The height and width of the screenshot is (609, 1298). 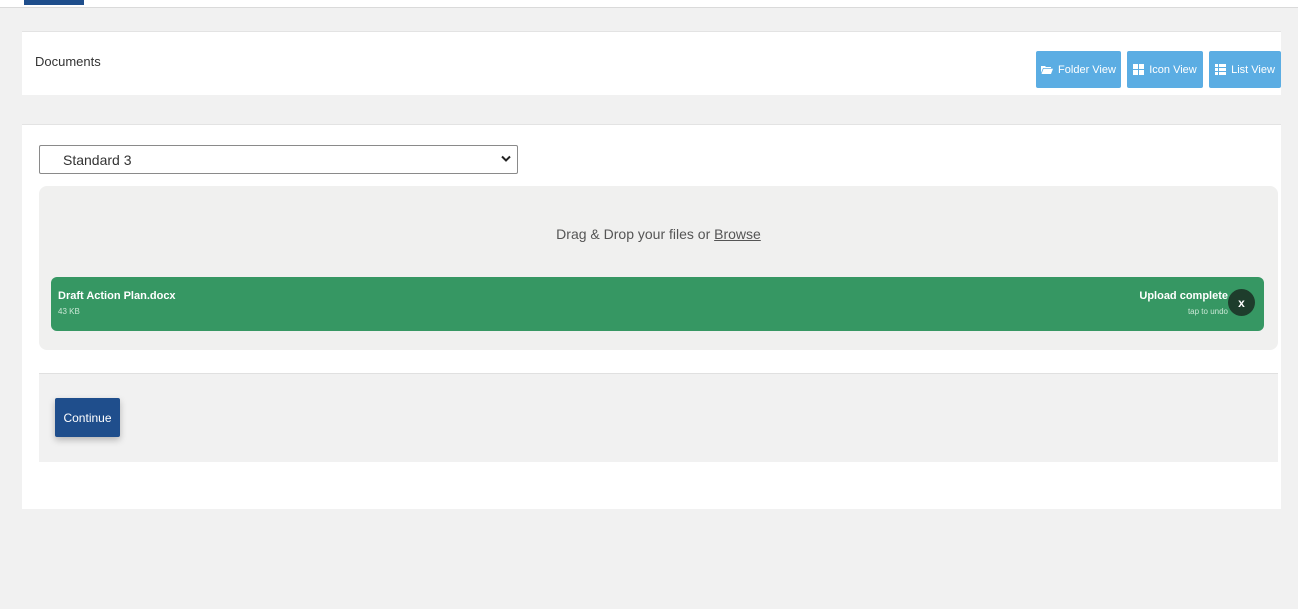 I want to click on standard-select-value: Standard 3, so click(x=97, y=160).